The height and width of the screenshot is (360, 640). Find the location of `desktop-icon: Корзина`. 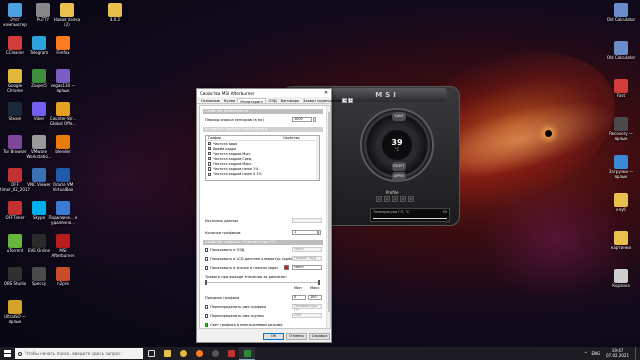

desktop-icon: Корзина is located at coordinates (621, 279).